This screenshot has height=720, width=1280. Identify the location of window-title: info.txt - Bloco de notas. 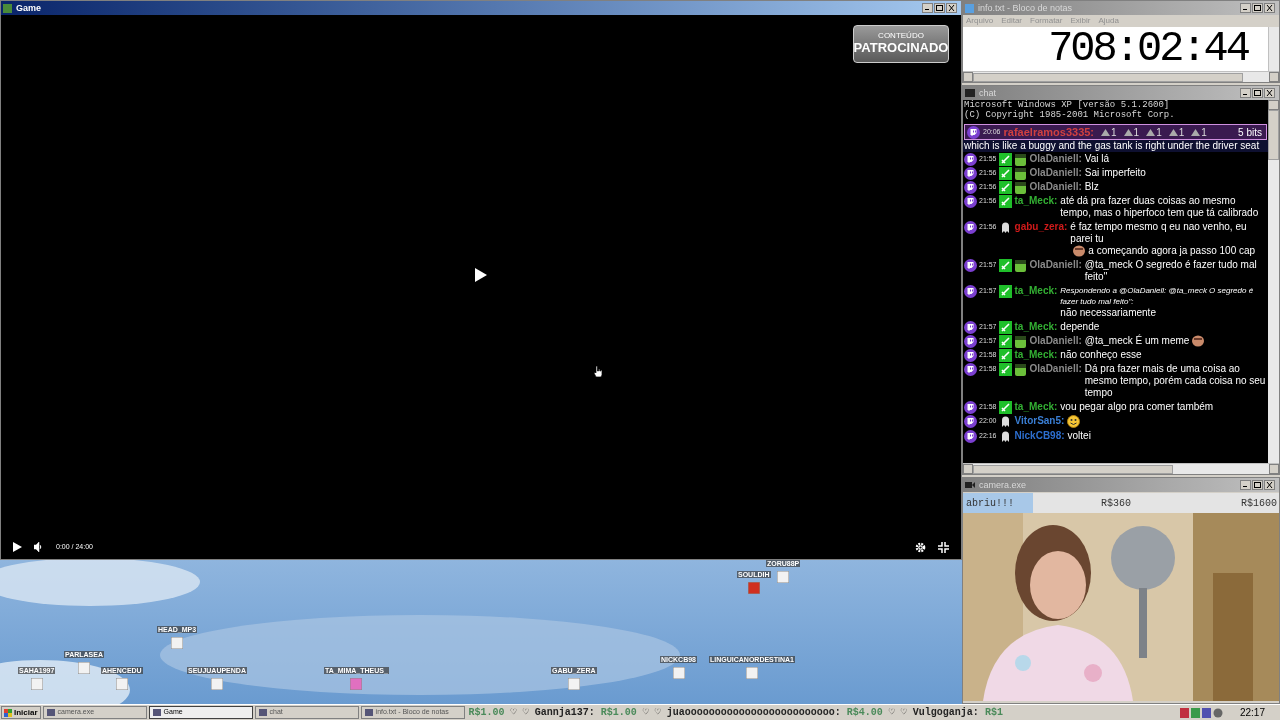
(1025, 8).